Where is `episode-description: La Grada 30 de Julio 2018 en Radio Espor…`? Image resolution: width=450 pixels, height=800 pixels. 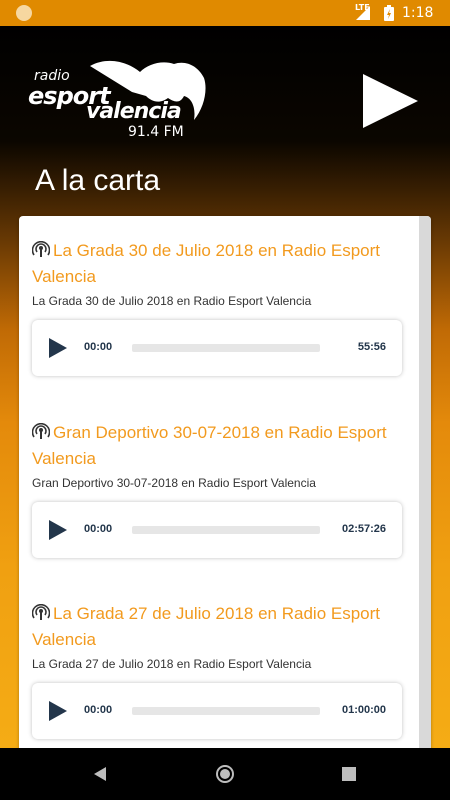
episode-description: La Grada 30 de Julio 2018 en Radio Espor… is located at coordinates (172, 301).